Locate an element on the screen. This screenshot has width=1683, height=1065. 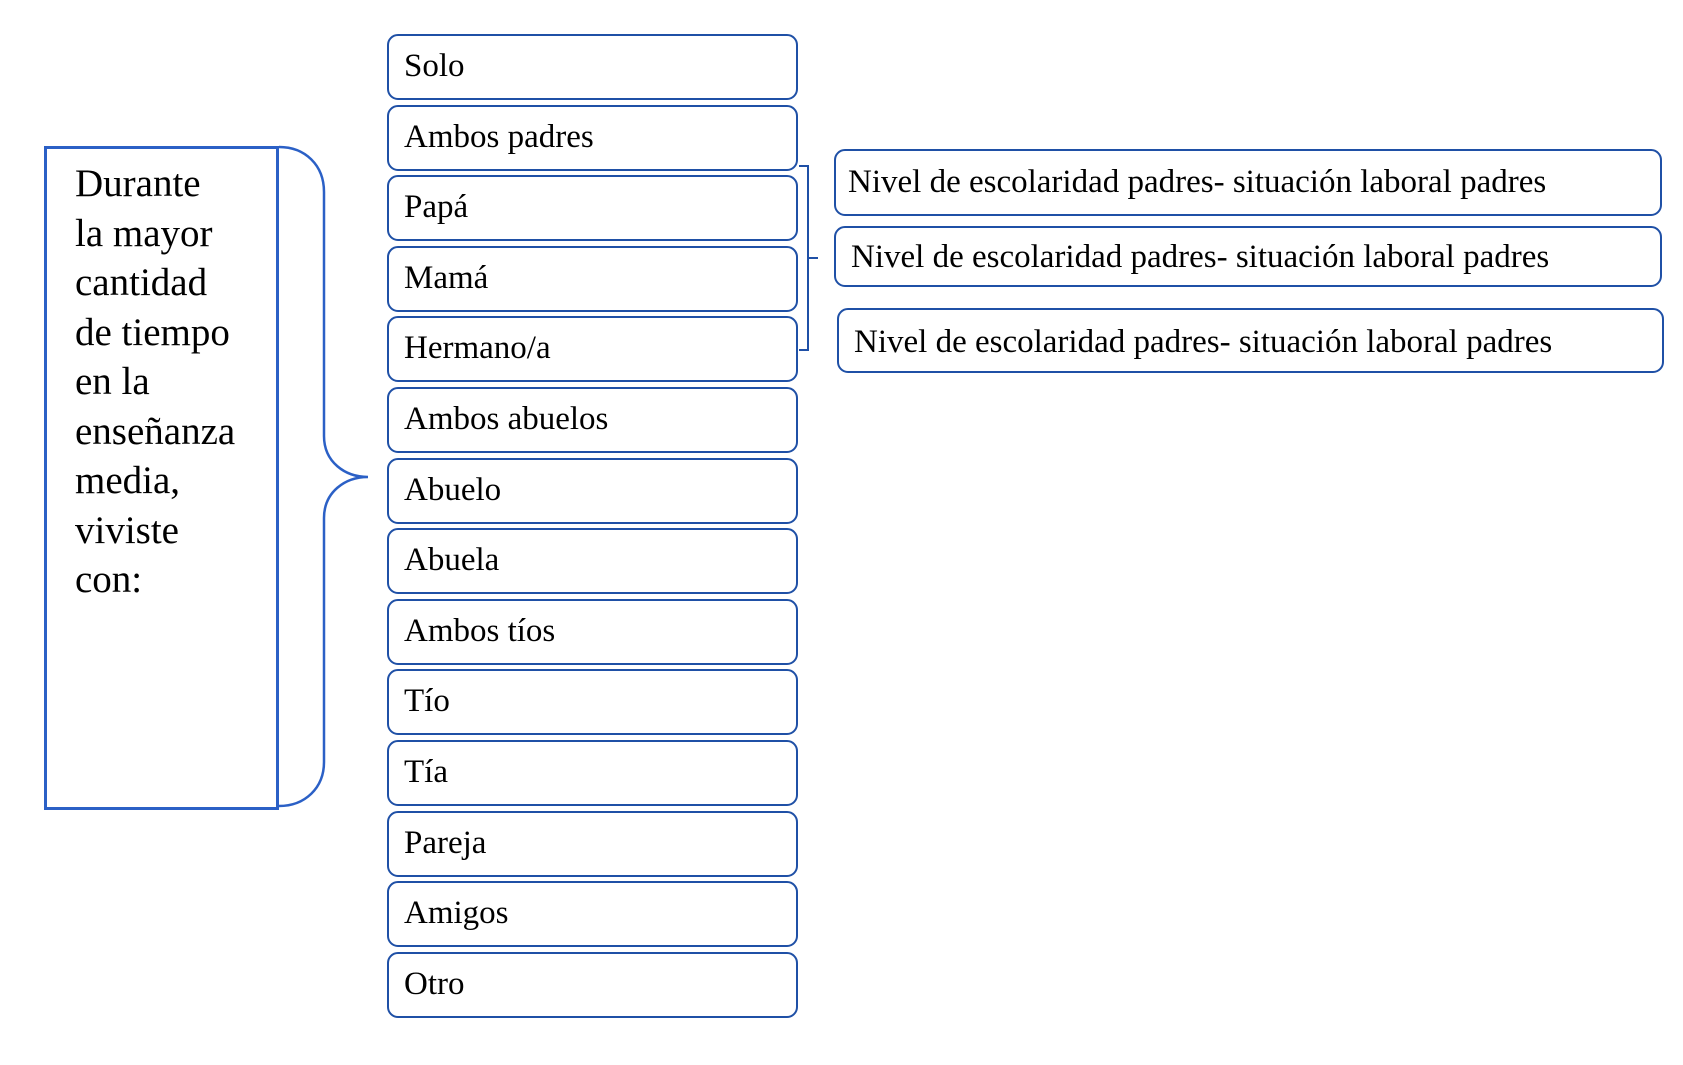
option-label: Mamá is located at coordinates (446, 277).